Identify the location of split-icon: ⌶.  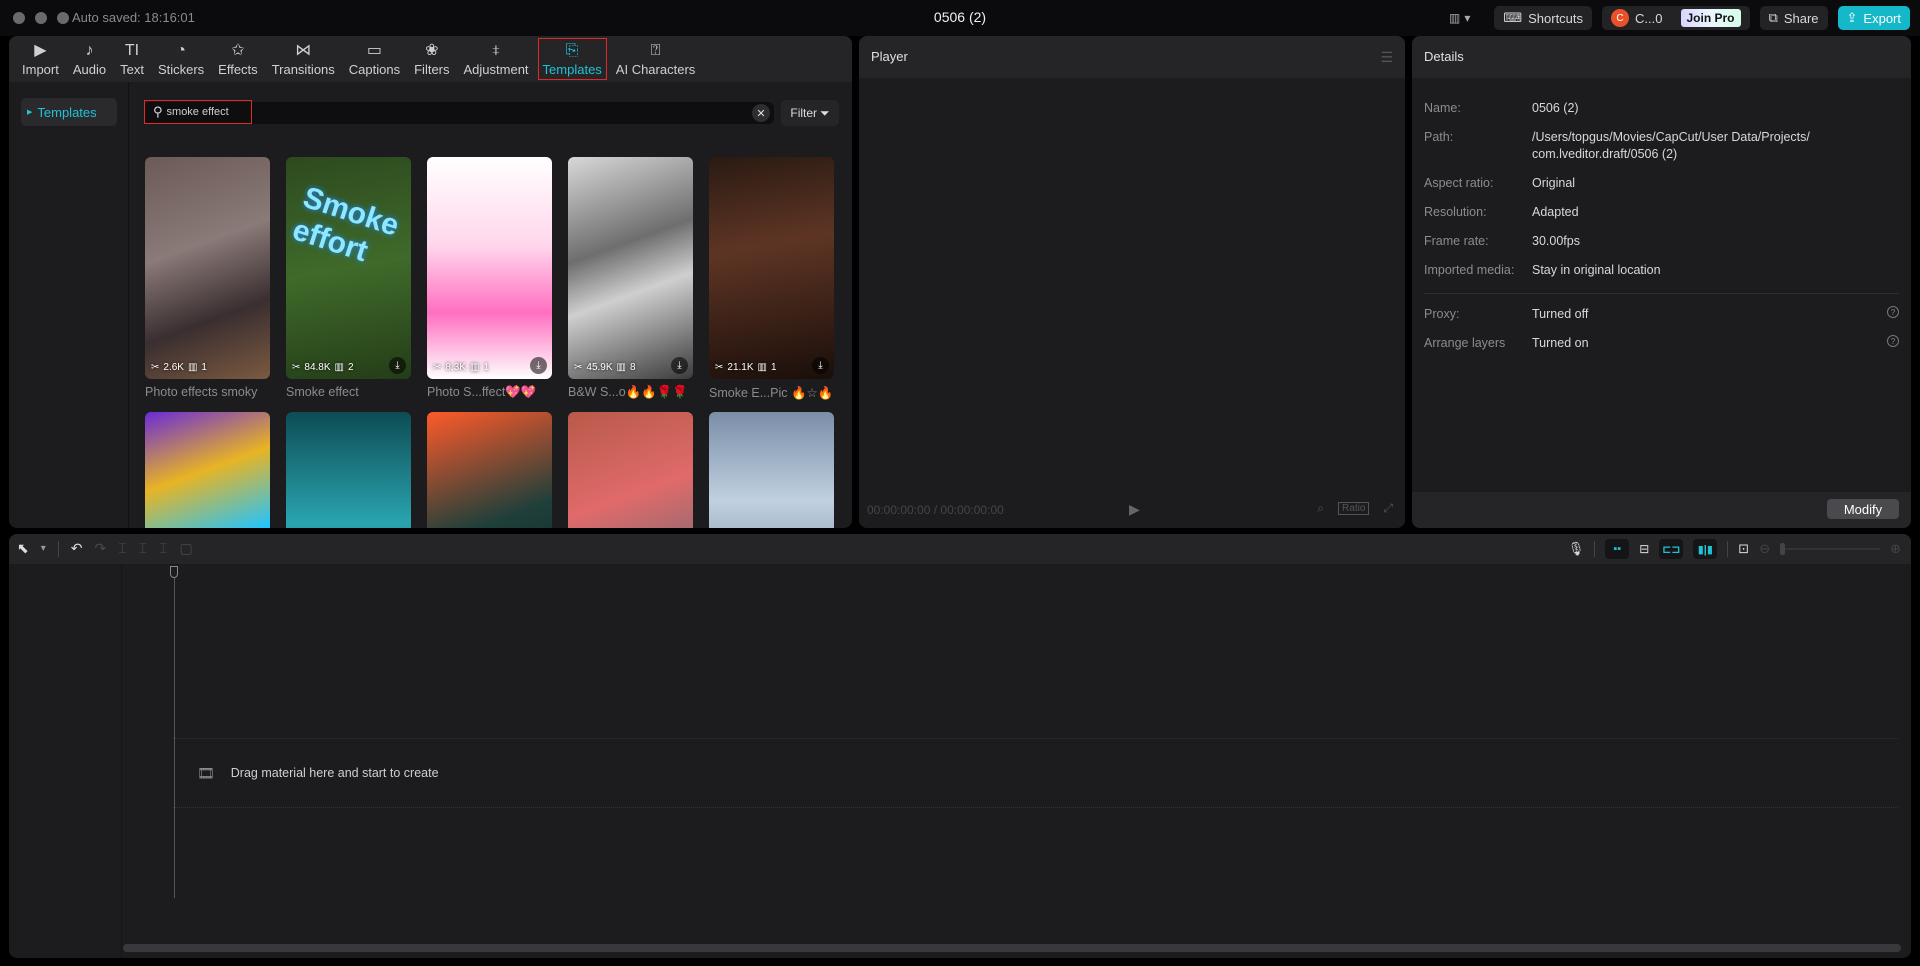
(122, 548).